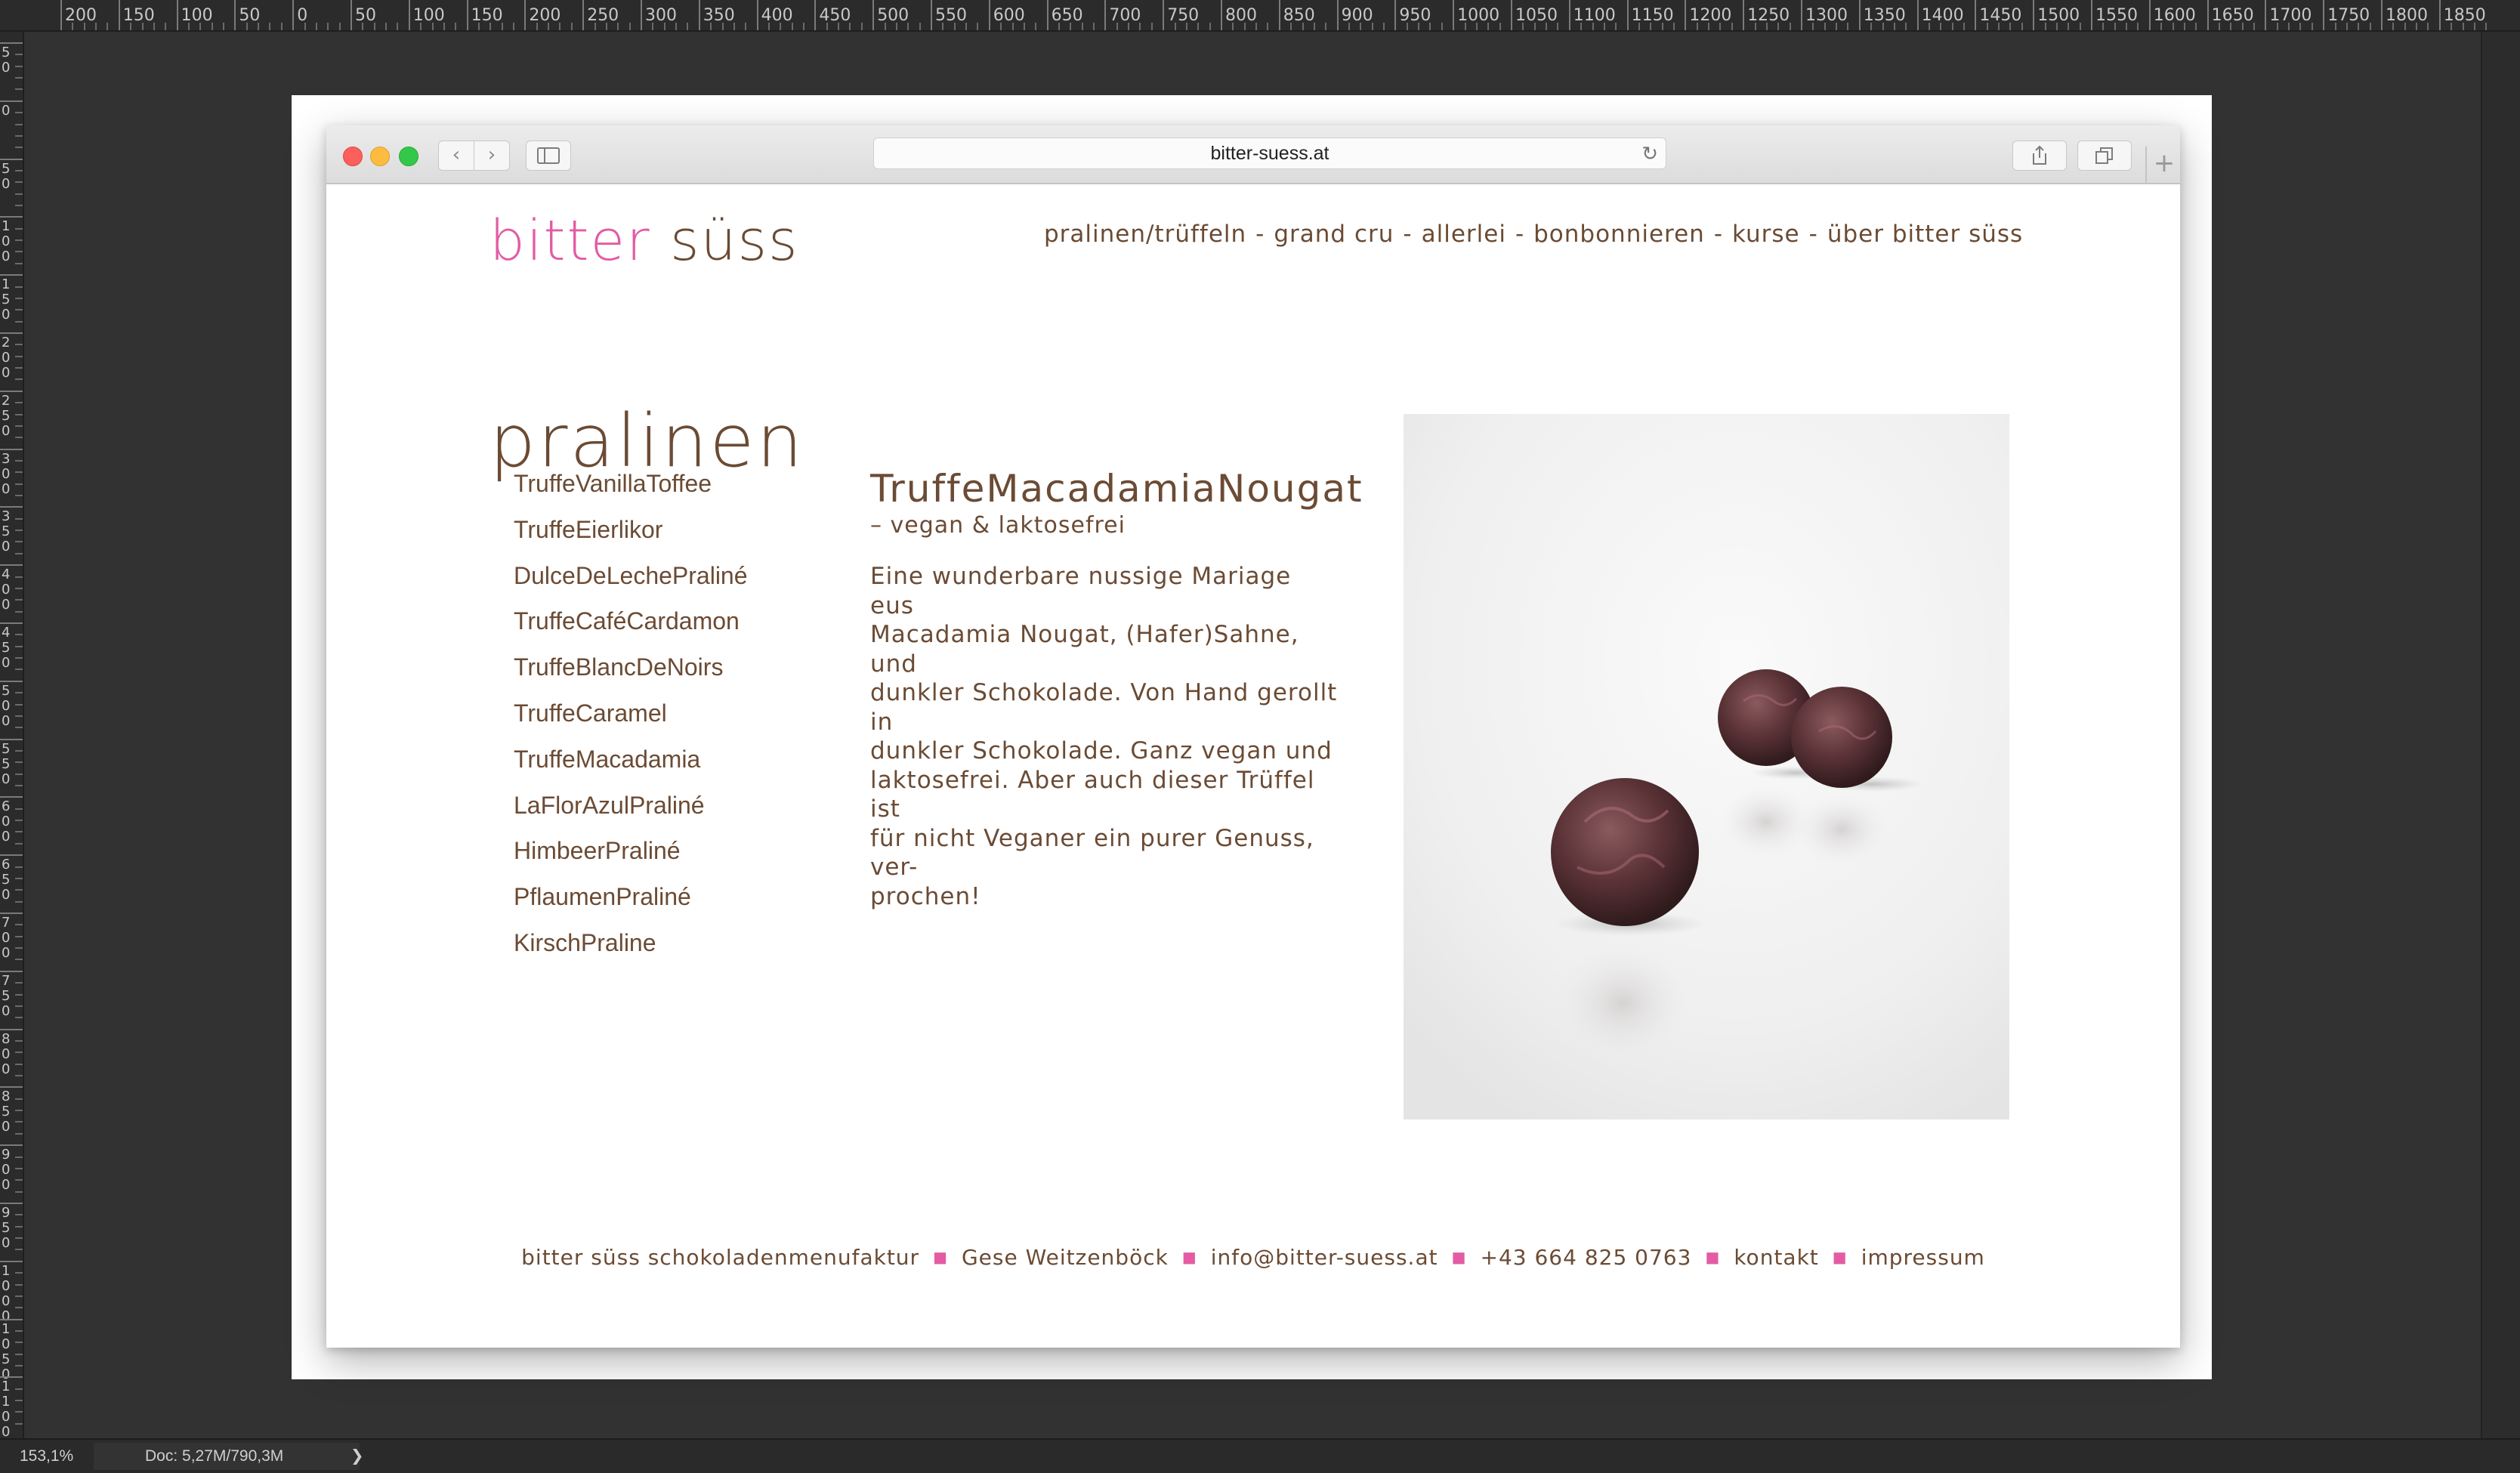  I want to click on nav-item: über bitter süss, so click(1925, 234).